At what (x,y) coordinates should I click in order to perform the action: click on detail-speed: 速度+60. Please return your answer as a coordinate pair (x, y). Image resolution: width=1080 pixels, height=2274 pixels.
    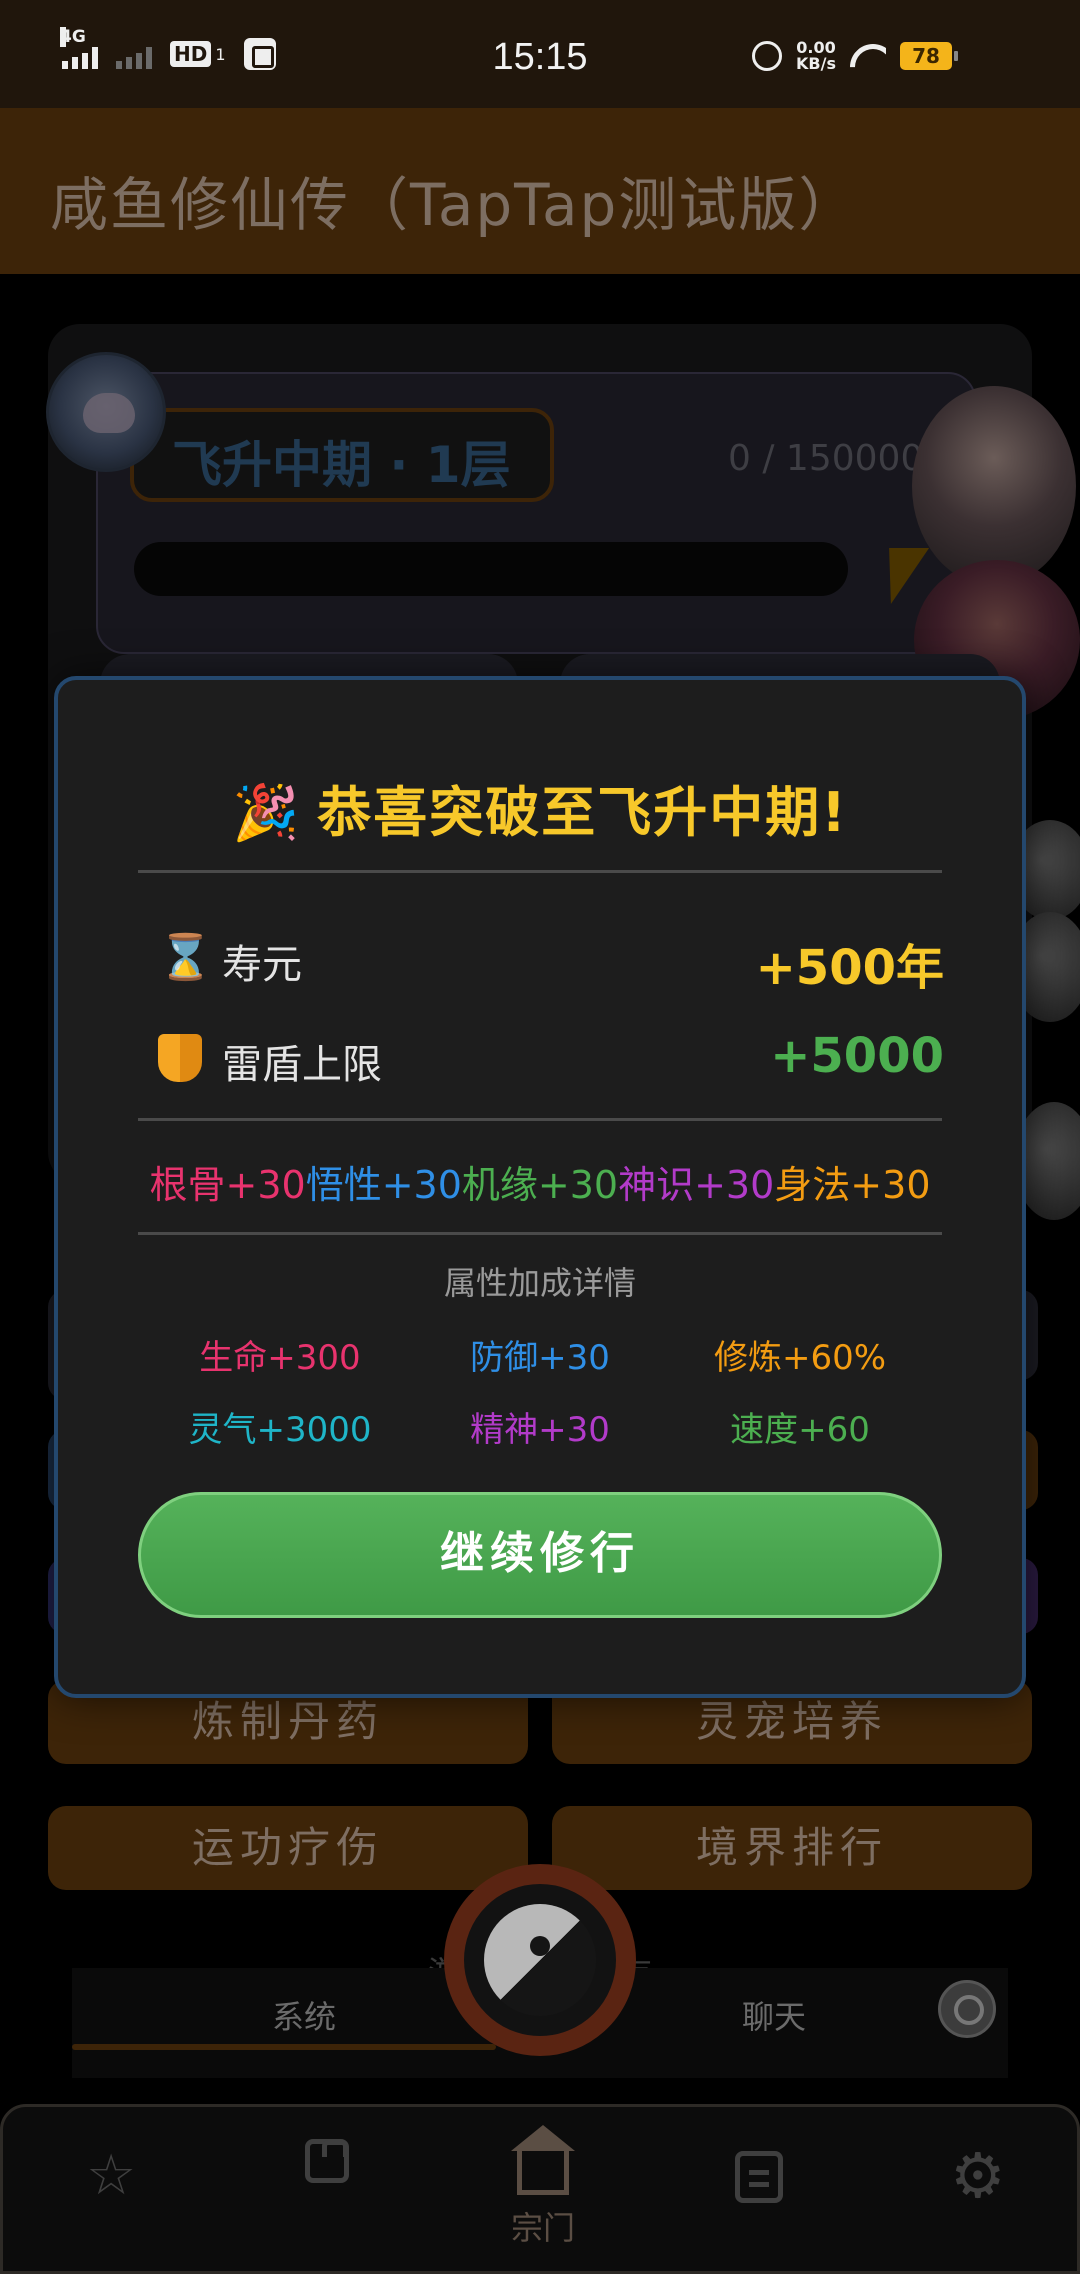
    Looking at the image, I should click on (800, 1430).